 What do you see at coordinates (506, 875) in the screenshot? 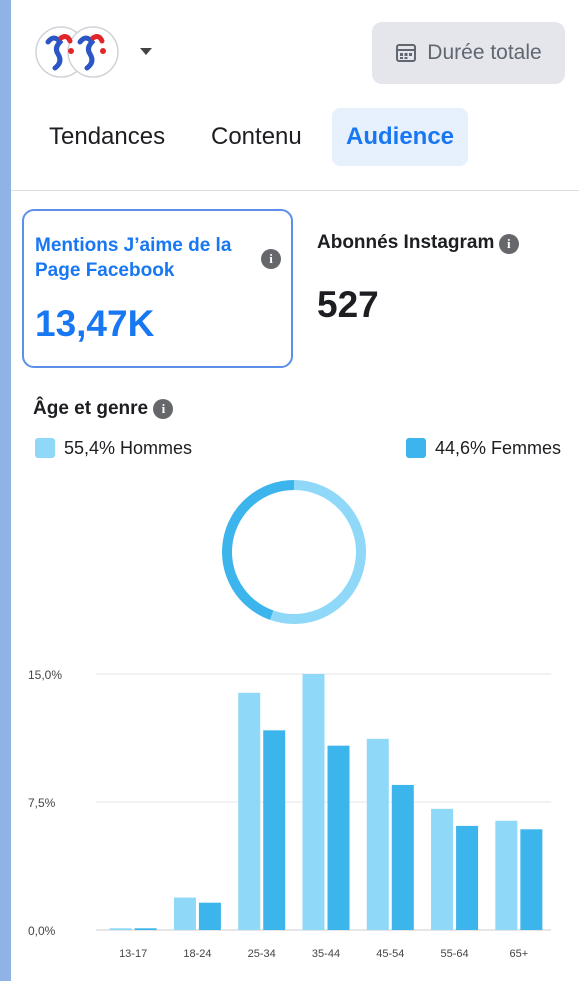
I see `bar-hommes-65+` at bounding box center [506, 875].